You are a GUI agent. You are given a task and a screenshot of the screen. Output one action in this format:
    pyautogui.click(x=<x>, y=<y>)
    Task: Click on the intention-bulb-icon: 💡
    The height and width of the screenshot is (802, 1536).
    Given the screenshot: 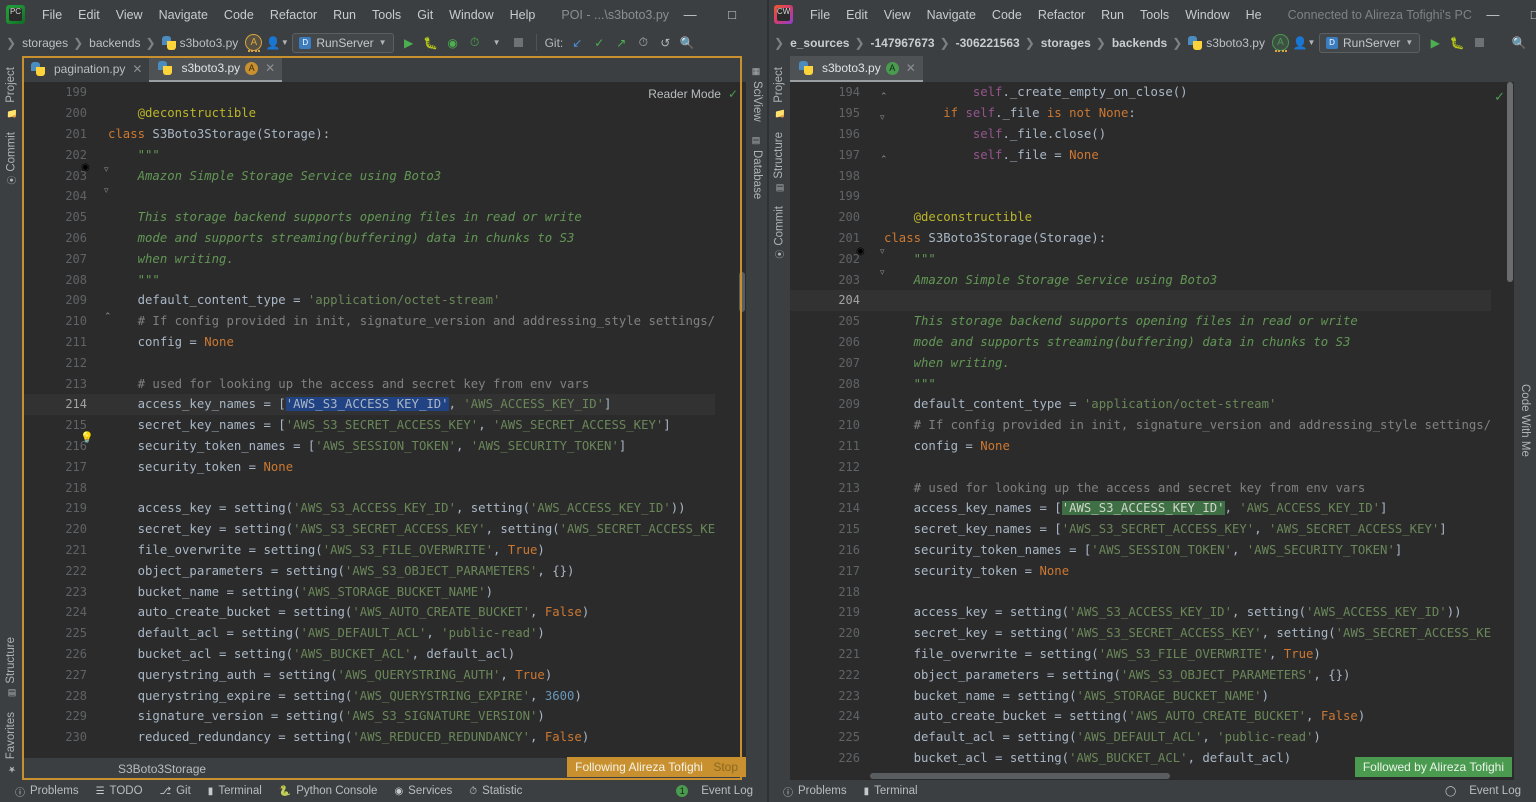 What is the action you would take?
    pyautogui.click(x=87, y=437)
    